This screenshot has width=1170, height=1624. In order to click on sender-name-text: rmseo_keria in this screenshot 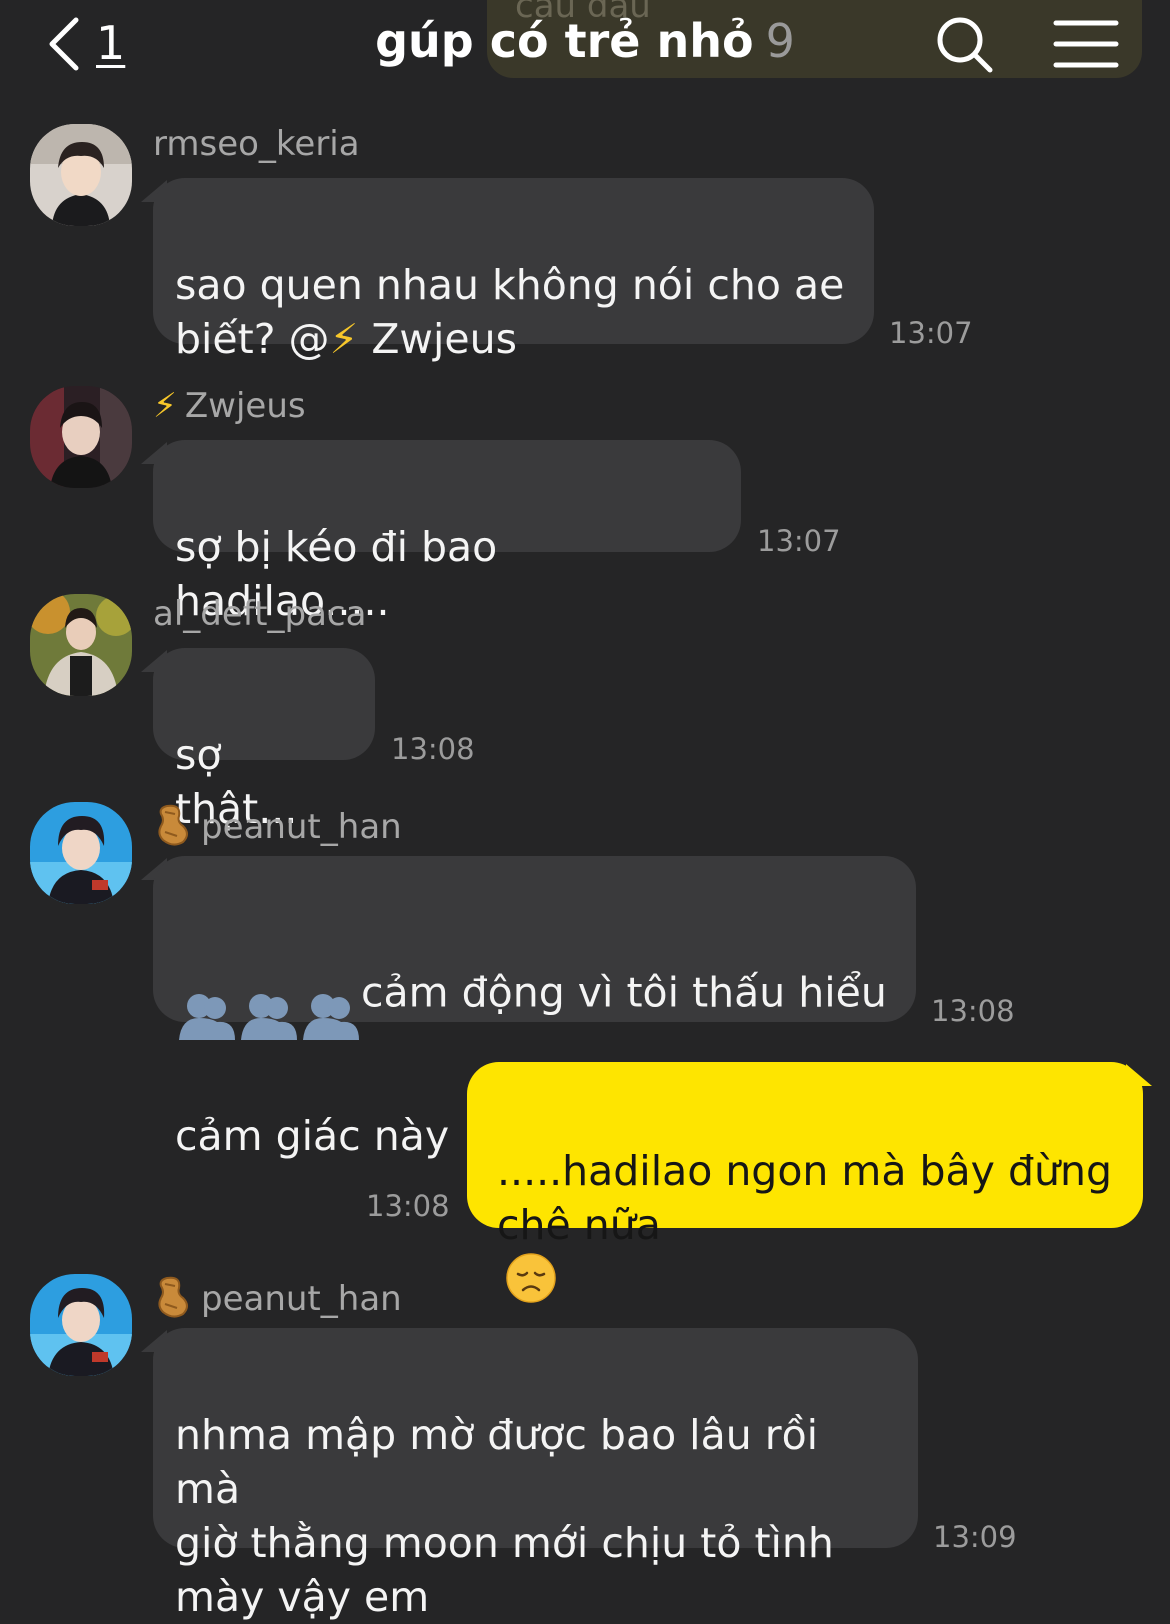, I will do `click(256, 144)`.